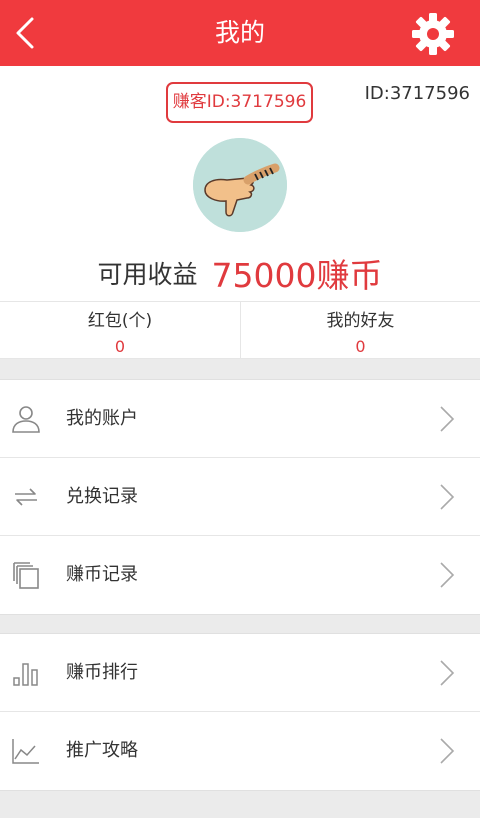 The image size is (480, 818). Describe the element at coordinates (102, 672) in the screenshot. I see `menu-label: 赚币排行` at that location.